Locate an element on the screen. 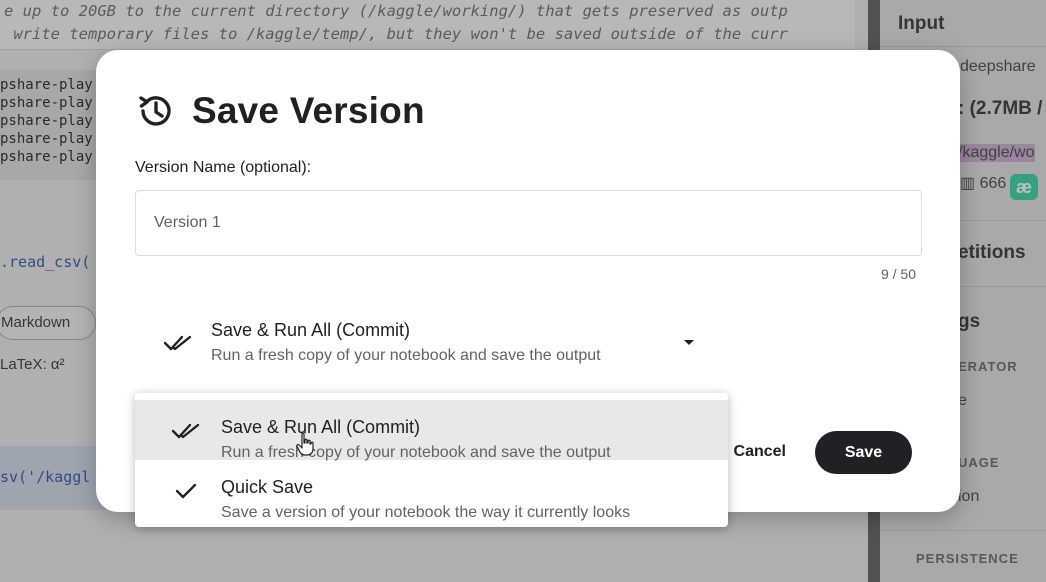  history-icon is located at coordinates (155, 111).